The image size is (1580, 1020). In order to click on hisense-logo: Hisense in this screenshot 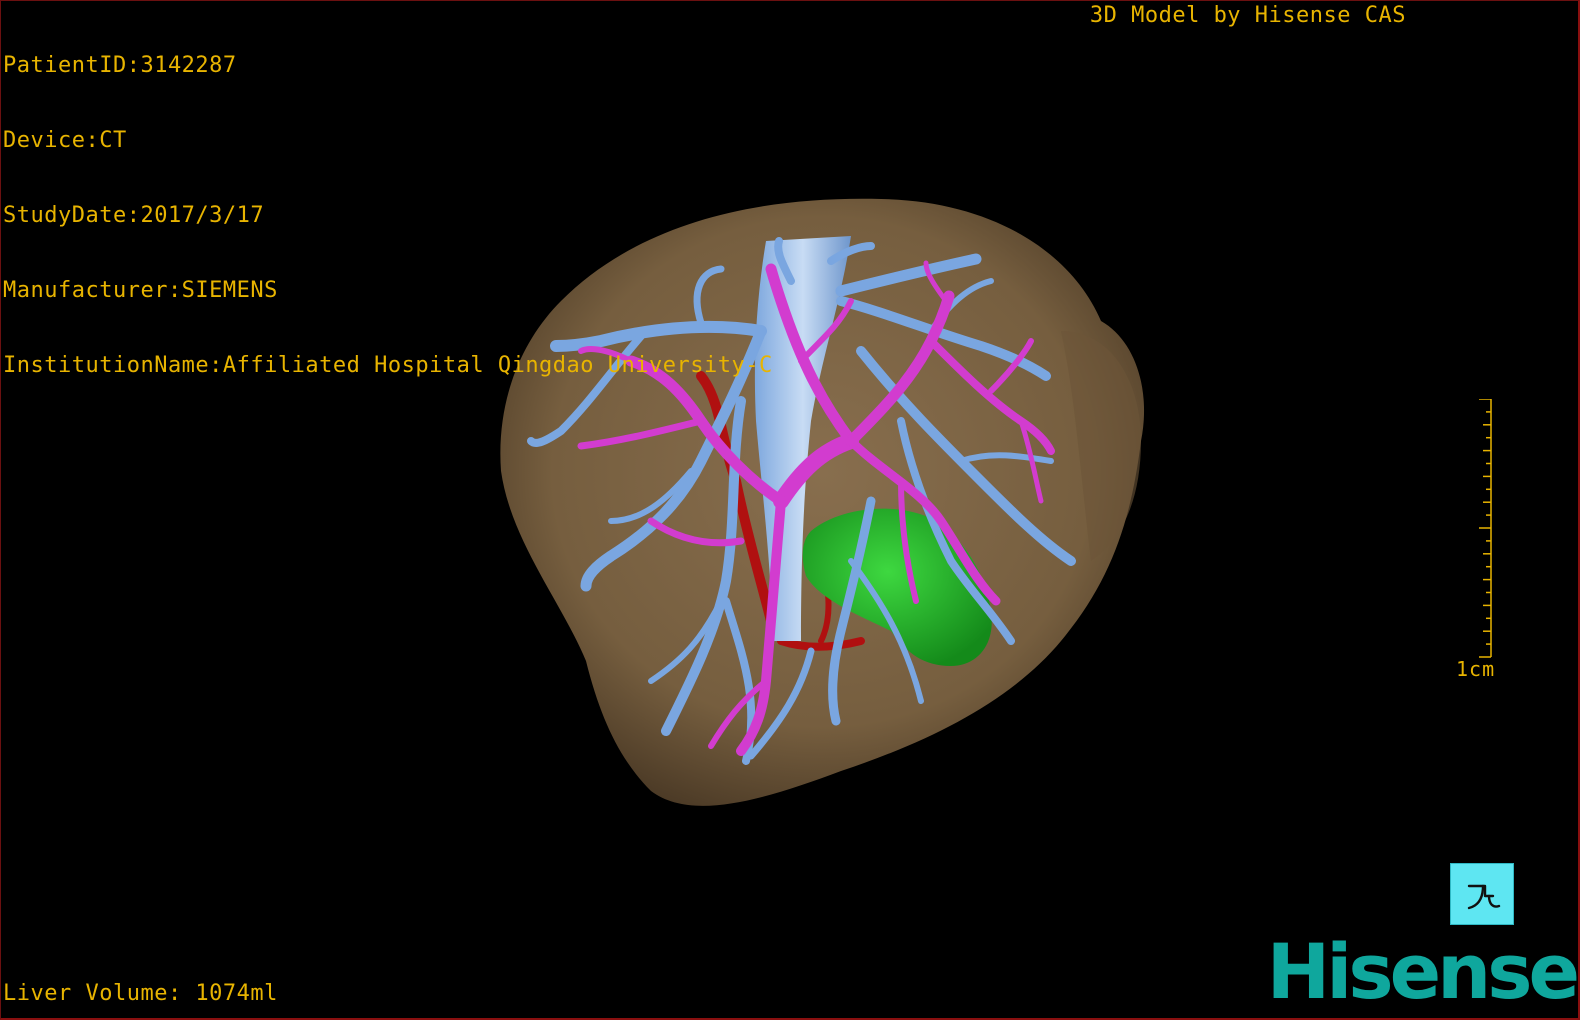, I will do `click(1422, 971)`.